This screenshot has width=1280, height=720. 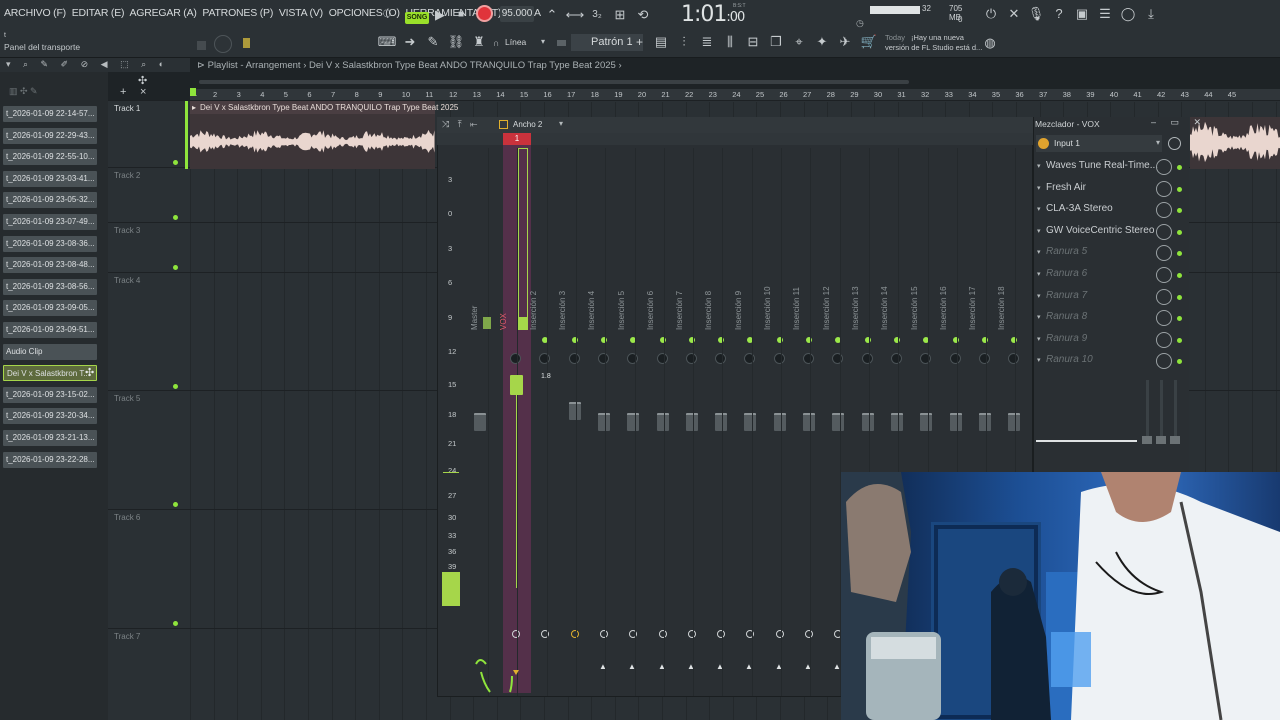 What do you see at coordinates (650, 310) in the screenshot?
I see `insert-label: Inserción 6` at bounding box center [650, 310].